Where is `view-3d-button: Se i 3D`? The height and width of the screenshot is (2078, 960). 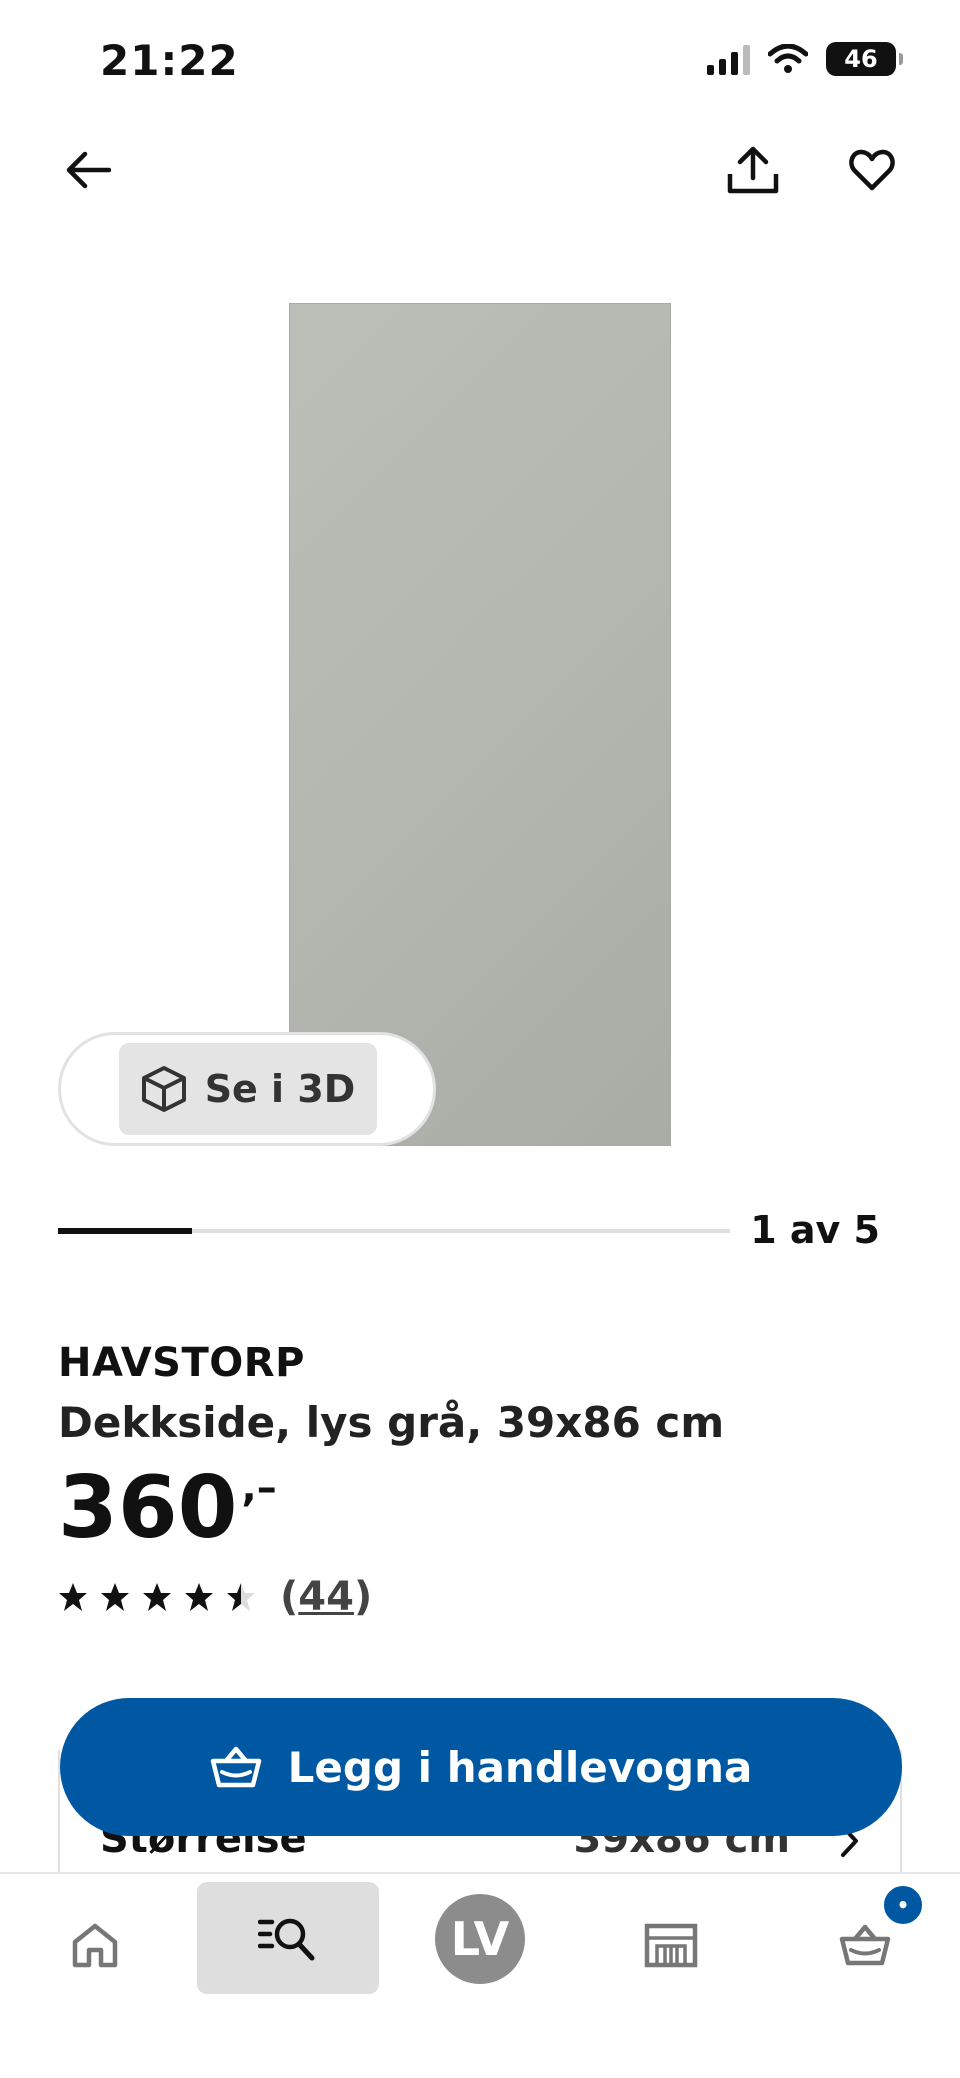
view-3d-button: Se i 3D is located at coordinates (248, 1089).